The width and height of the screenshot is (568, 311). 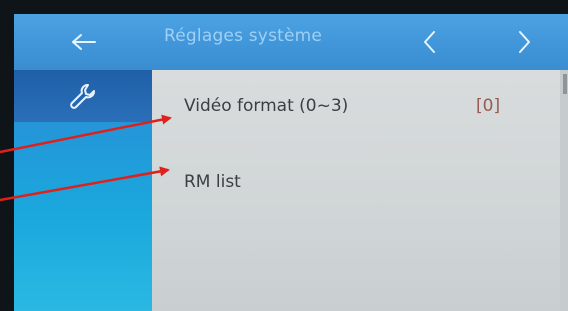 I want to click on back-button, so click(x=84, y=42).